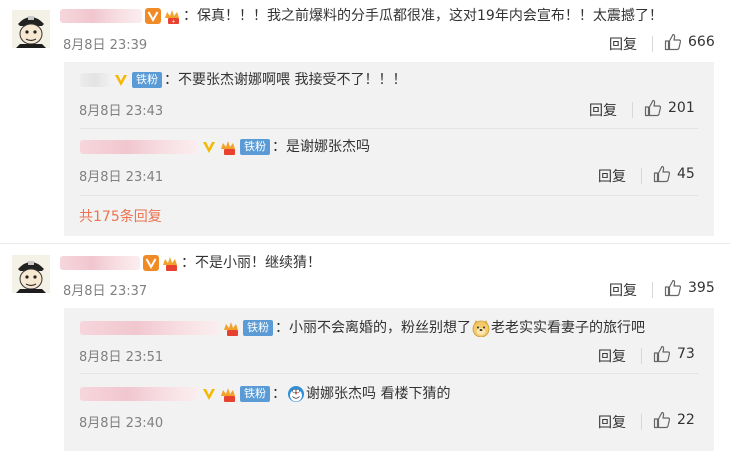  What do you see at coordinates (701, 42) in the screenshot?
I see `like-count: 666` at bounding box center [701, 42].